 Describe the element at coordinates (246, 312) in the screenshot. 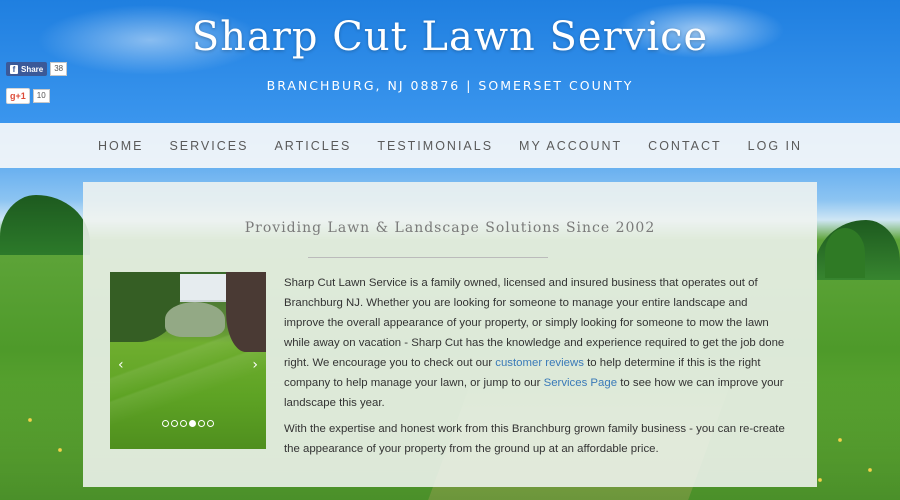

I see `slider-tree` at that location.